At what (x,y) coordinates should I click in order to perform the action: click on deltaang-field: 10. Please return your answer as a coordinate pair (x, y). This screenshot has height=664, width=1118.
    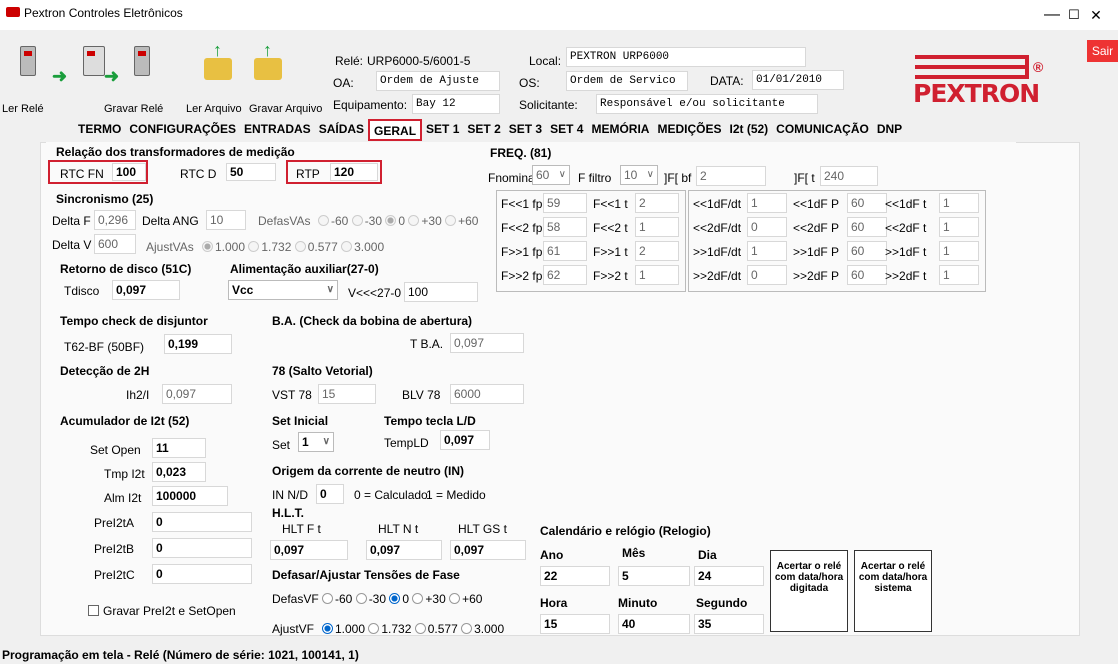
    Looking at the image, I should click on (226, 220).